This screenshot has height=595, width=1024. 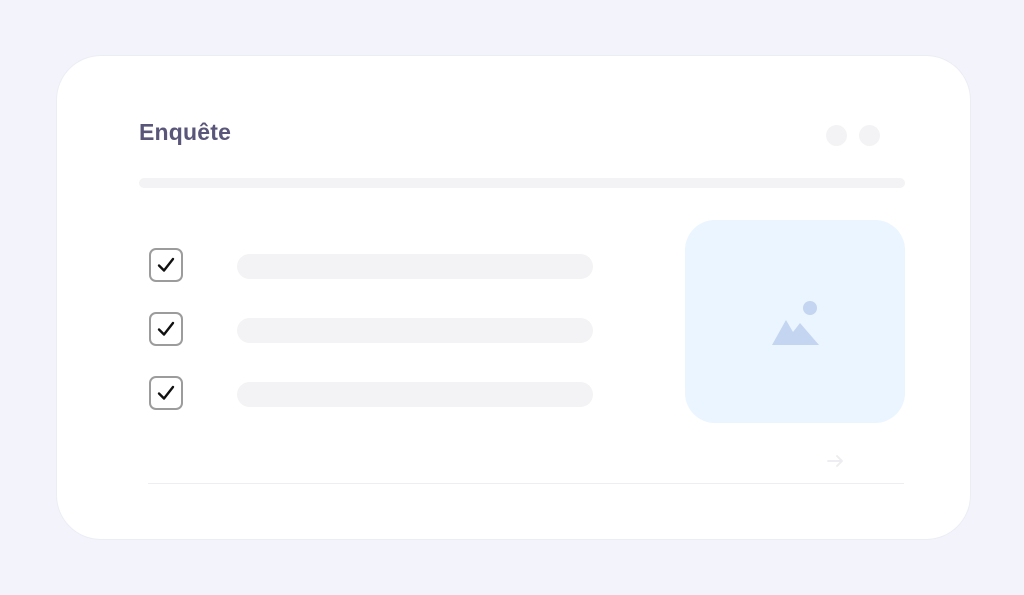 What do you see at coordinates (415, 266) in the screenshot?
I see `checklist-item-1-placeholder` at bounding box center [415, 266].